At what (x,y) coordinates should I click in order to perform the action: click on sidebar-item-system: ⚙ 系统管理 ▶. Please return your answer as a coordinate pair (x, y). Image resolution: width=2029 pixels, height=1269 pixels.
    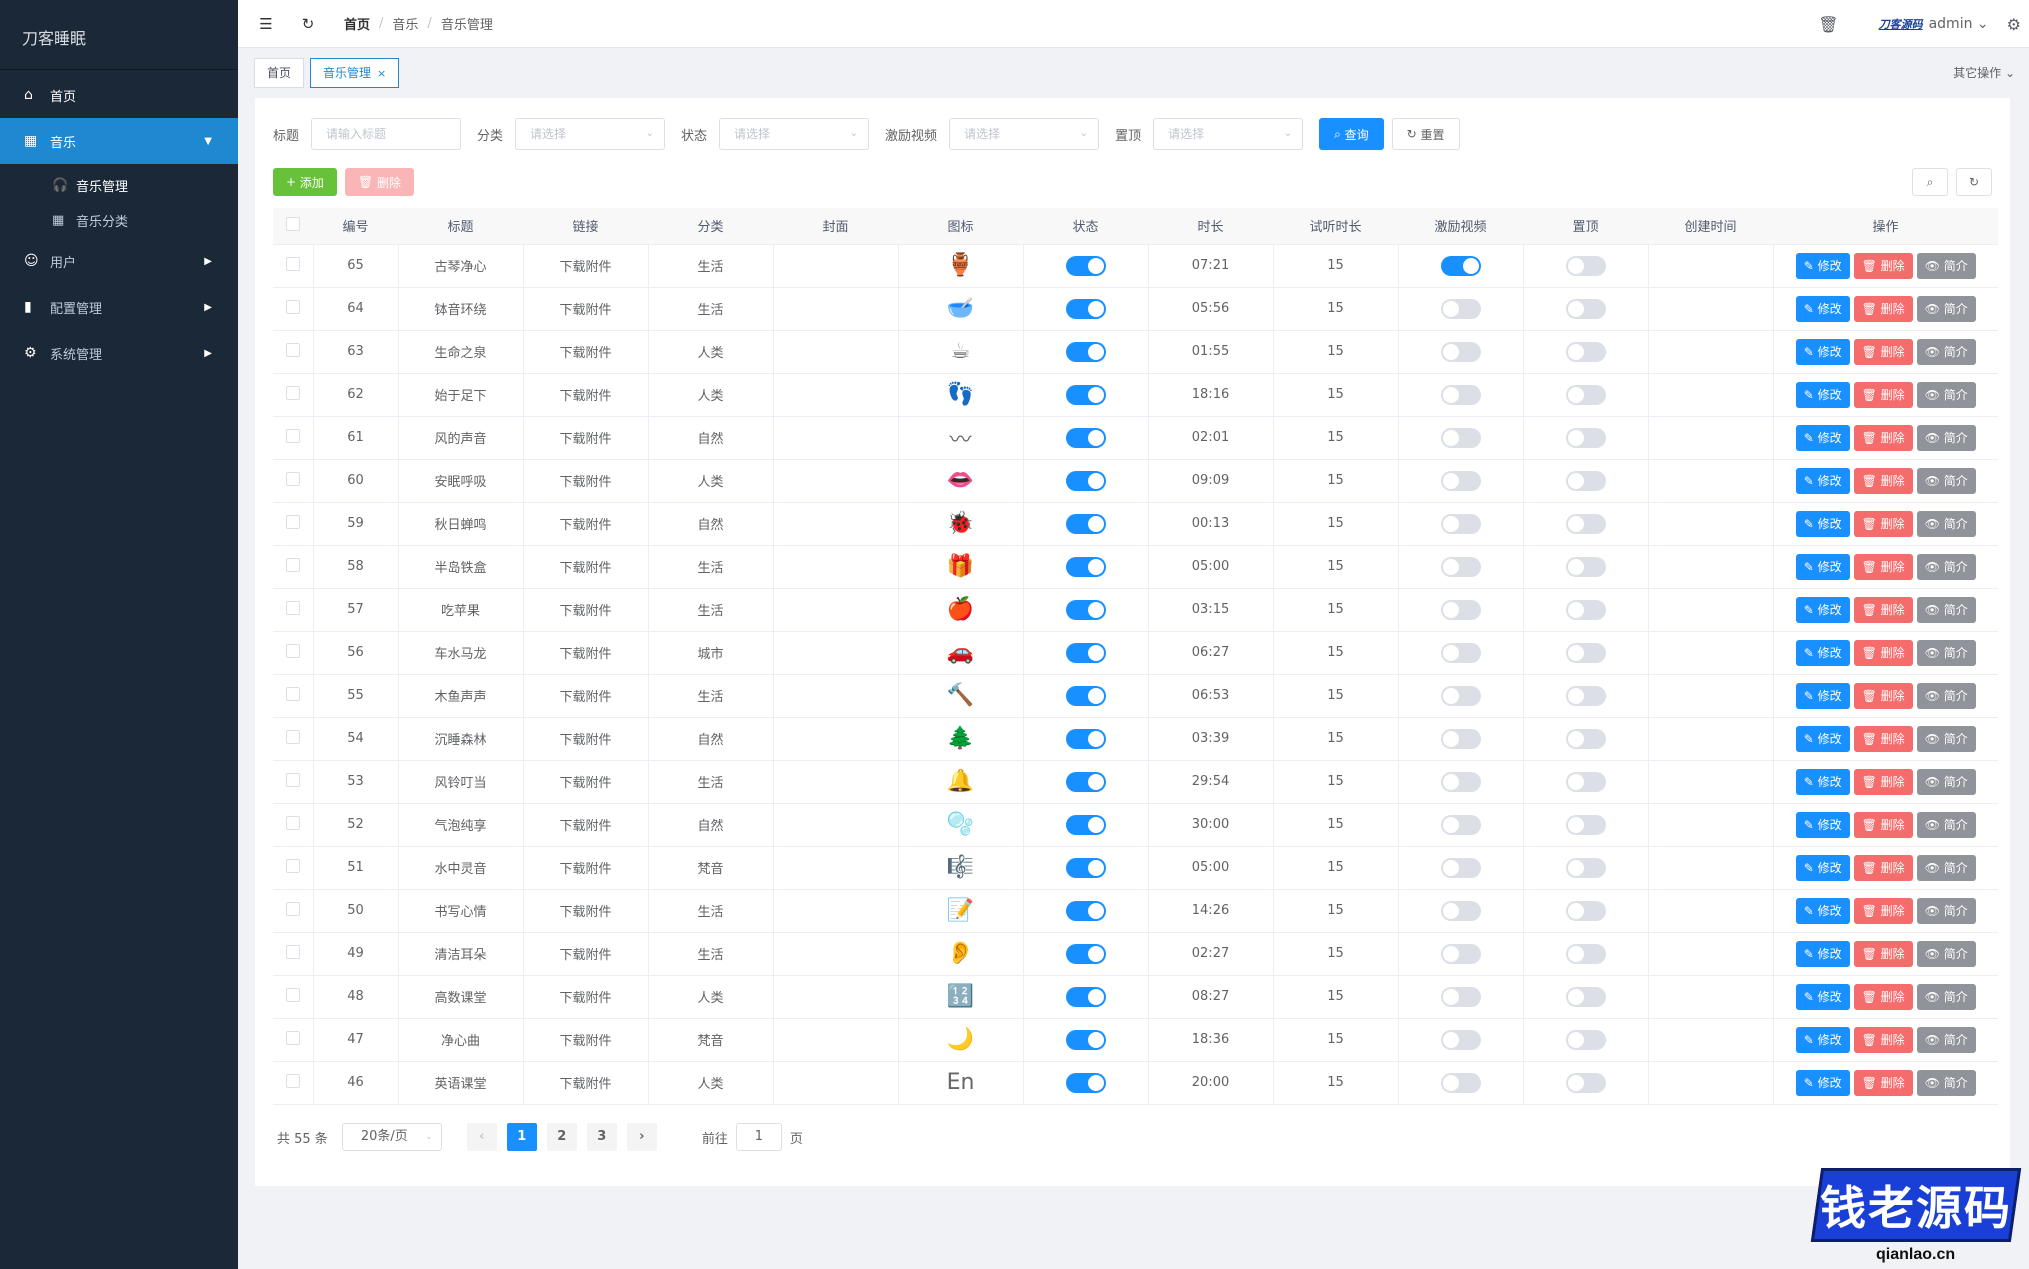
    Looking at the image, I should click on (119, 353).